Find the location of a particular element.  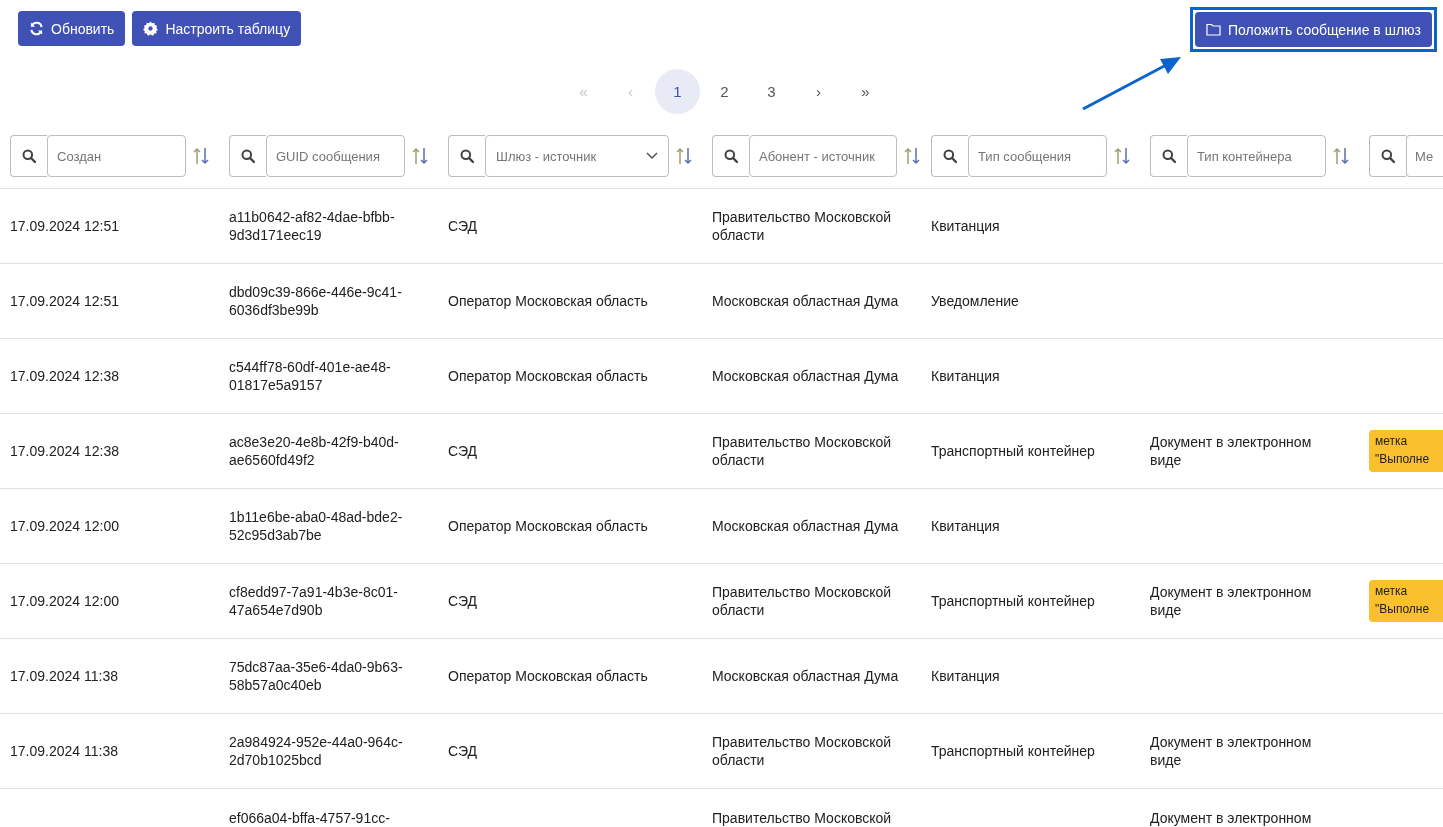

filter-field: Тип контейнера is located at coordinates (1256, 156).